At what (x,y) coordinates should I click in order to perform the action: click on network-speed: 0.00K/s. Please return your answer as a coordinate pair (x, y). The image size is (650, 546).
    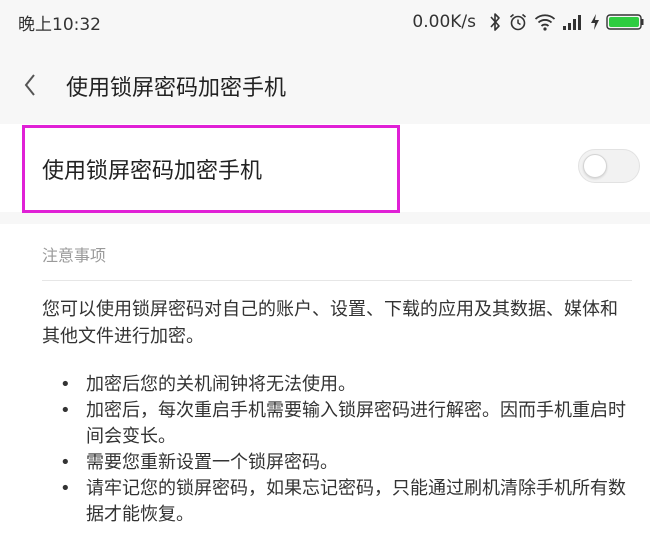
    Looking at the image, I should click on (444, 22).